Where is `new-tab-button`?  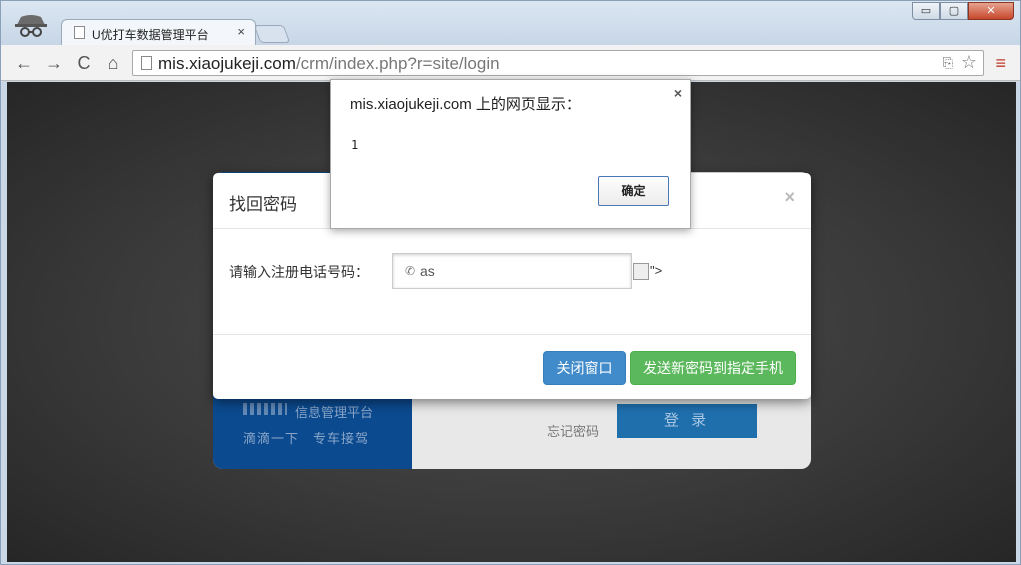
new-tab-button is located at coordinates (272, 34).